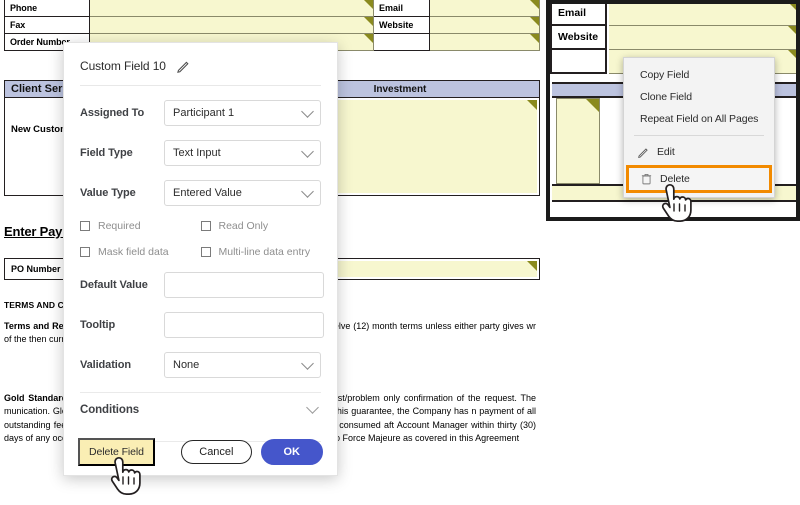  Describe the element at coordinates (242, 113) in the screenshot. I see `assigned-to-select: Participant 1` at that location.